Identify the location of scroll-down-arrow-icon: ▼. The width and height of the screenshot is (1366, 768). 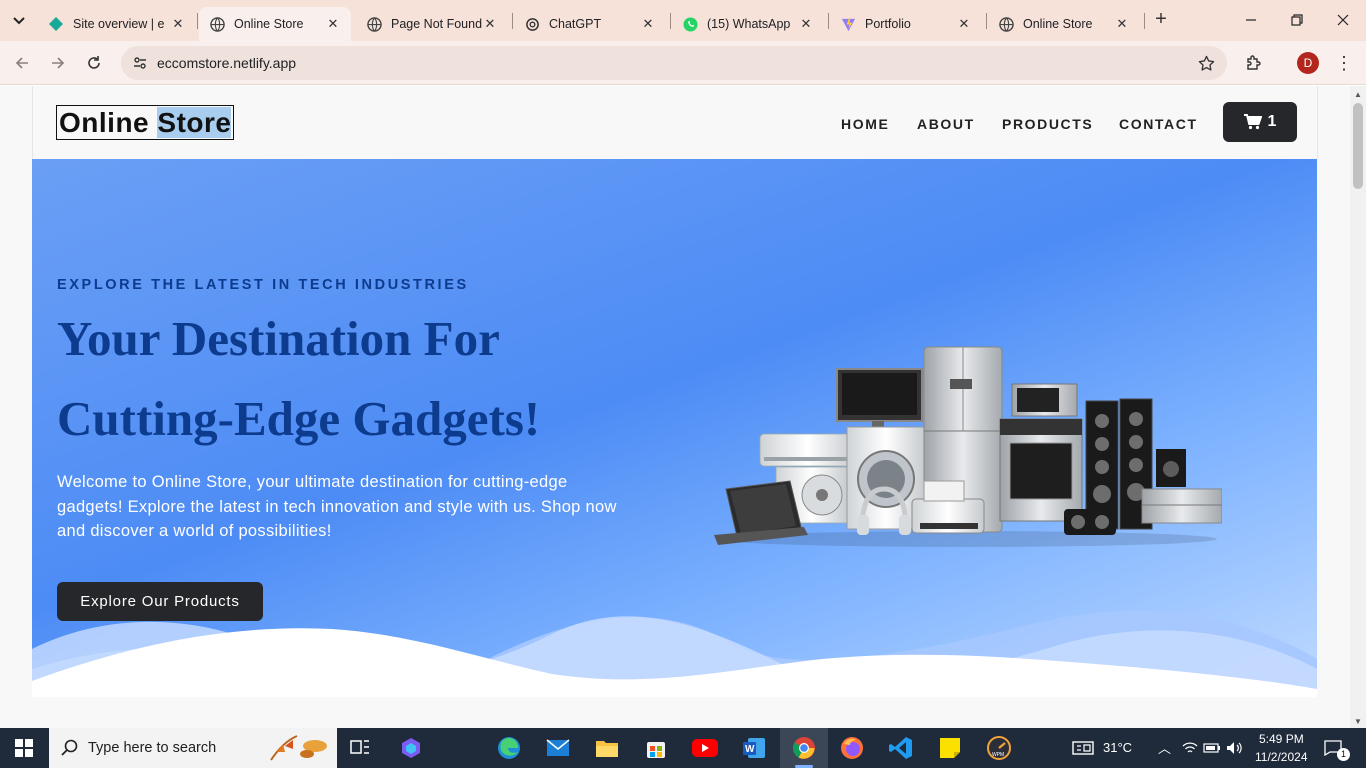
(1358, 721).